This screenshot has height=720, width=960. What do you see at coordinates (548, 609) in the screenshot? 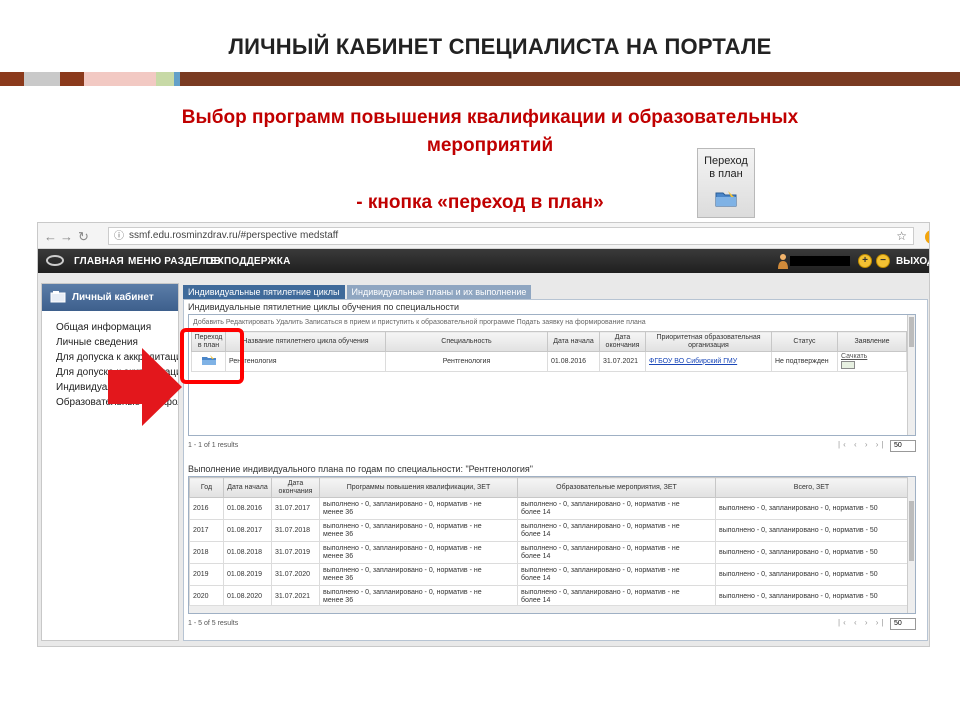
I see `plan-horizontal-scrollbar` at bounding box center [548, 609].